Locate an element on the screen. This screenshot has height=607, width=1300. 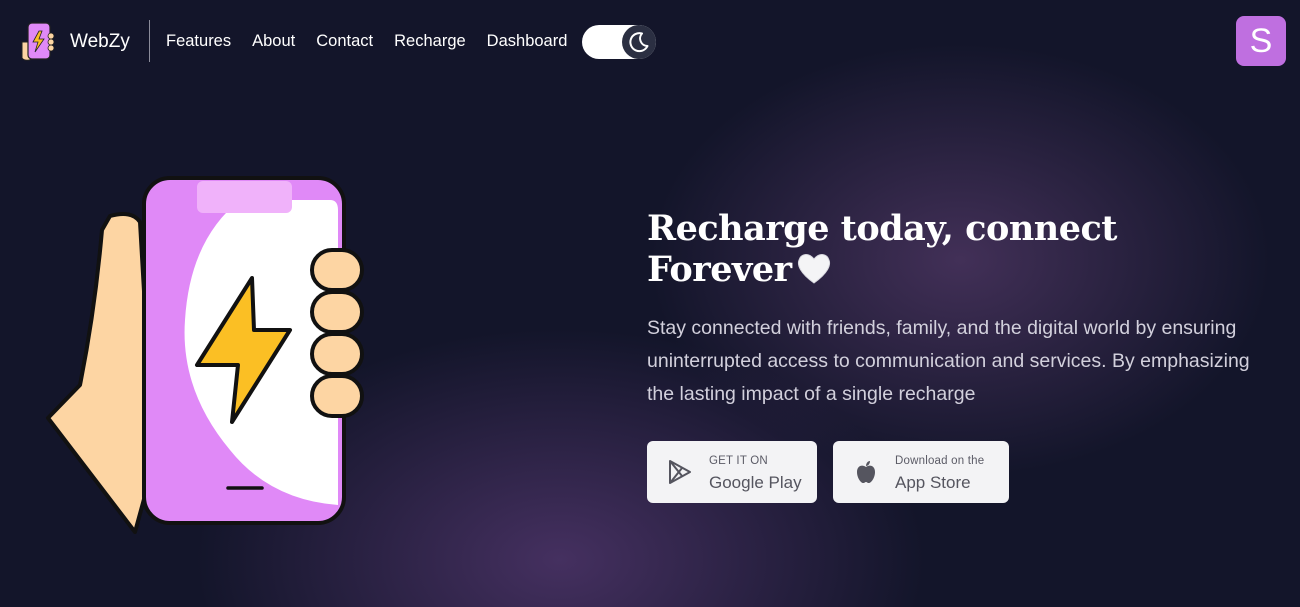
play-store-icon is located at coordinates (680, 472).